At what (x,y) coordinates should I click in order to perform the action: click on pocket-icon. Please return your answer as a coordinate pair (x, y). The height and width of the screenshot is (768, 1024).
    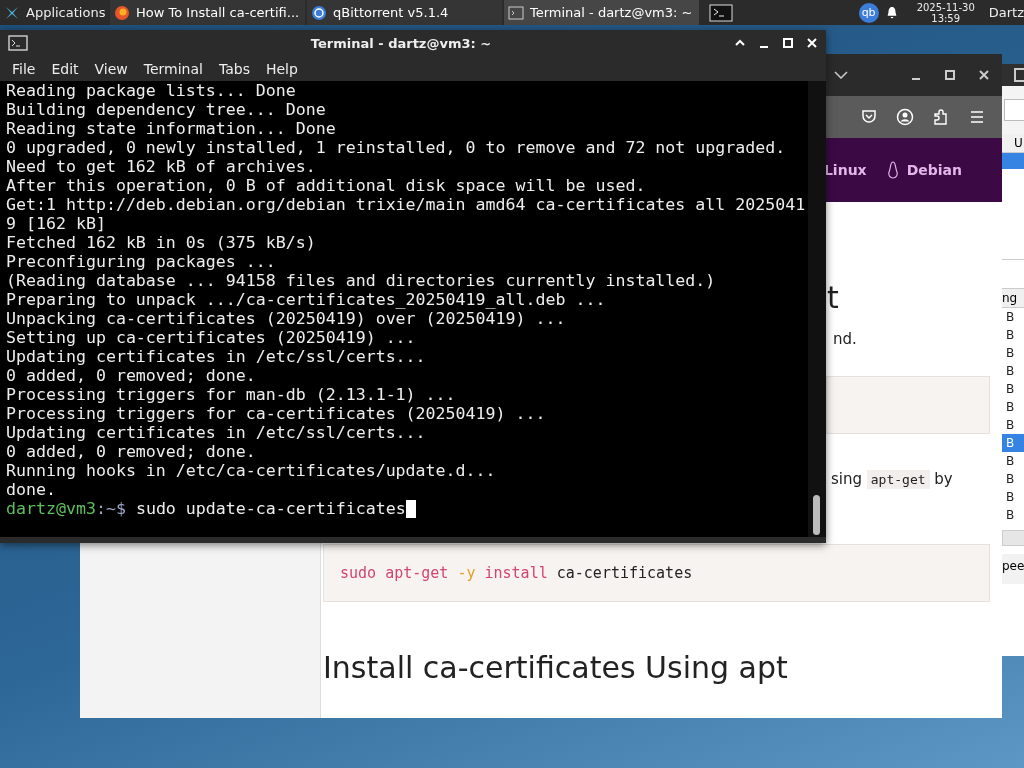
    Looking at the image, I should click on (869, 117).